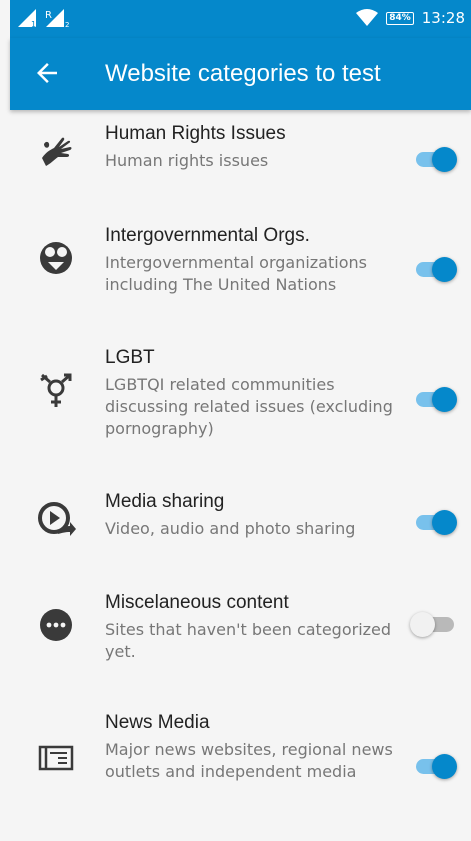 This screenshot has height=841, width=471. What do you see at coordinates (56, 625) in the screenshot?
I see `more-horizontal-icon` at bounding box center [56, 625].